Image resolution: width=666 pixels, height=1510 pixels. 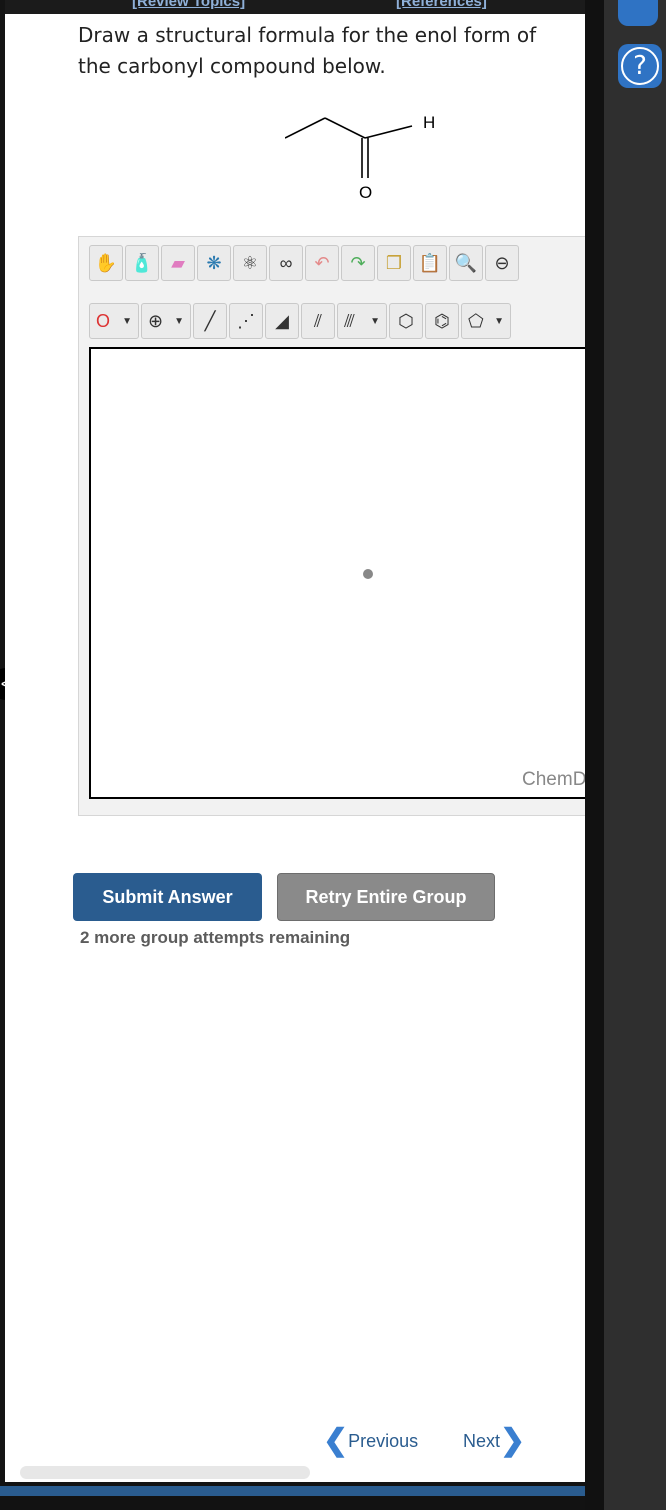 What do you see at coordinates (430, 263) in the screenshot?
I see `paste-icon: 📋` at bounding box center [430, 263].